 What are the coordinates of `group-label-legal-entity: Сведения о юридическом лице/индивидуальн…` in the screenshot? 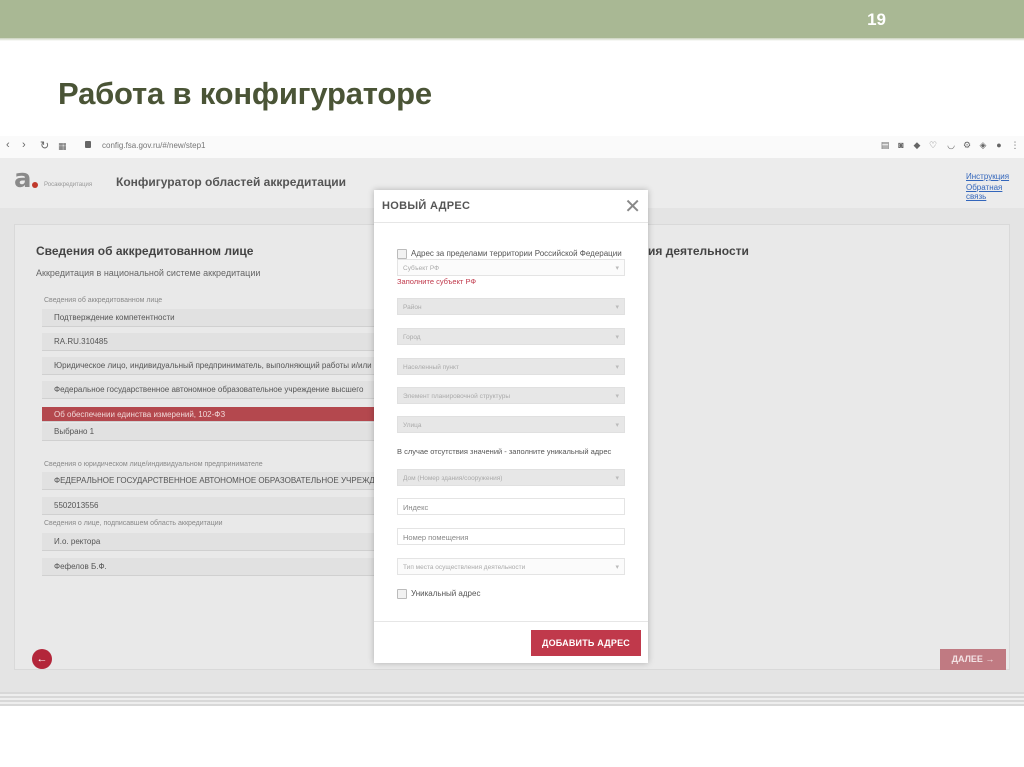 It's located at (153, 464).